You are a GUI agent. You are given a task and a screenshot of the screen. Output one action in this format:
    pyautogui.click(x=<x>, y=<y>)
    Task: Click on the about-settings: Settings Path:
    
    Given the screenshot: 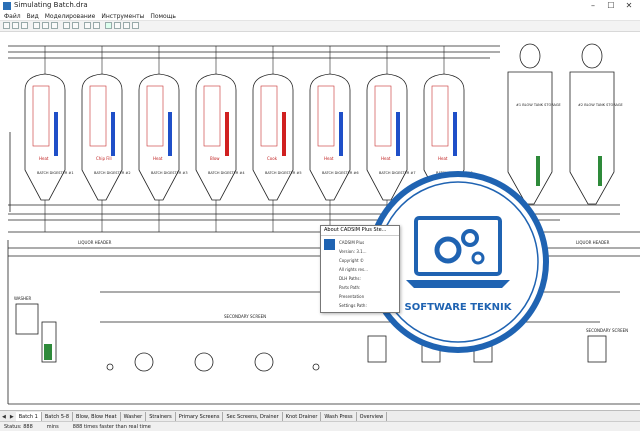 What is the action you would take?
    pyautogui.click(x=353, y=305)
    